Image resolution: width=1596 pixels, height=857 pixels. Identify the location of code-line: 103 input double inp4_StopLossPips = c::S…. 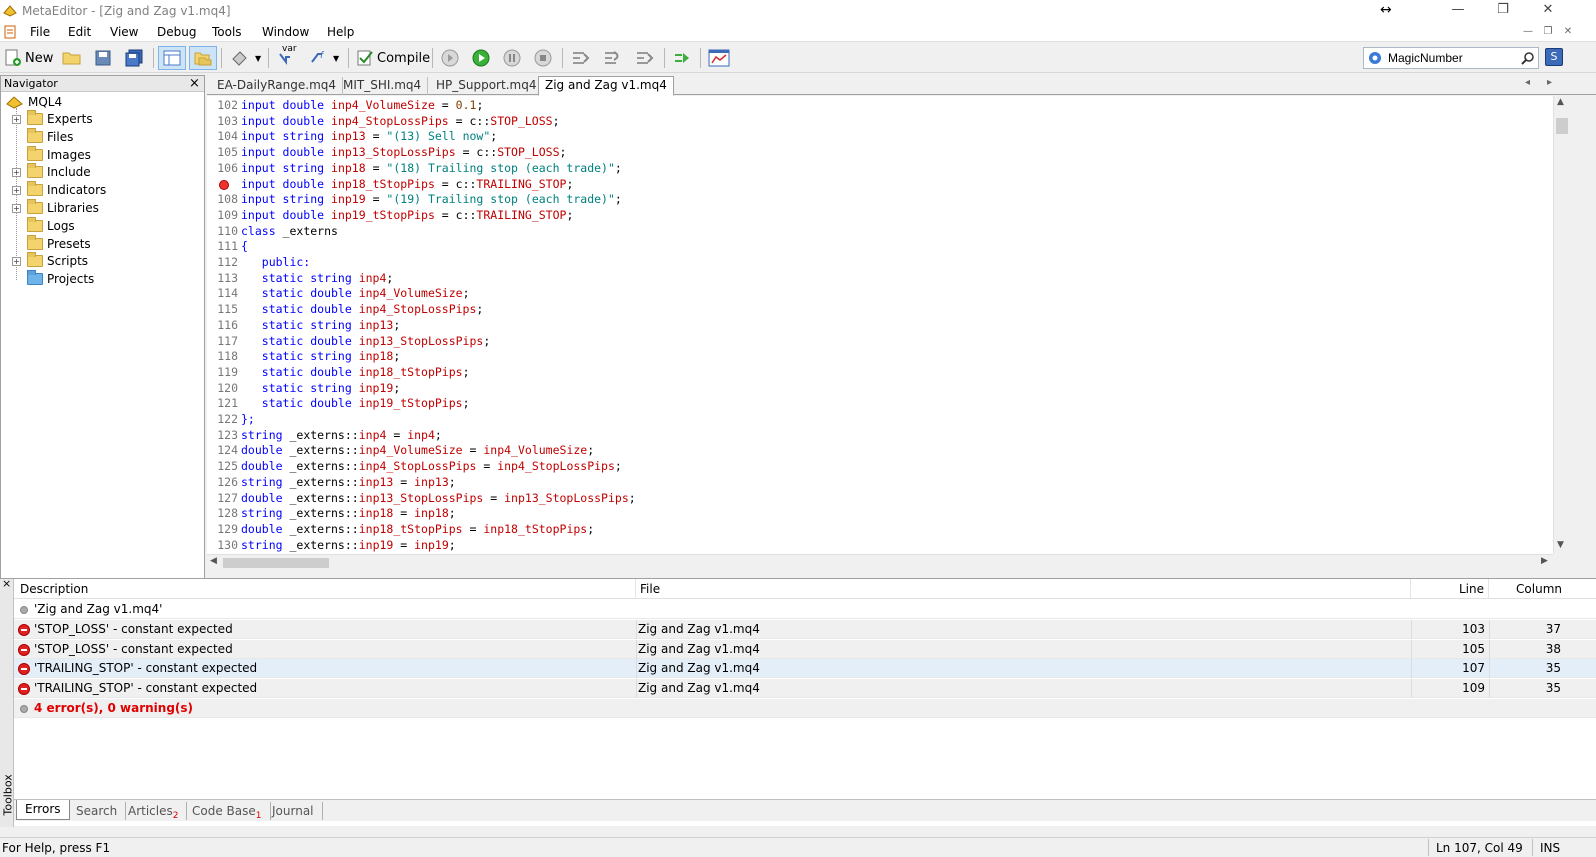
(383, 122).